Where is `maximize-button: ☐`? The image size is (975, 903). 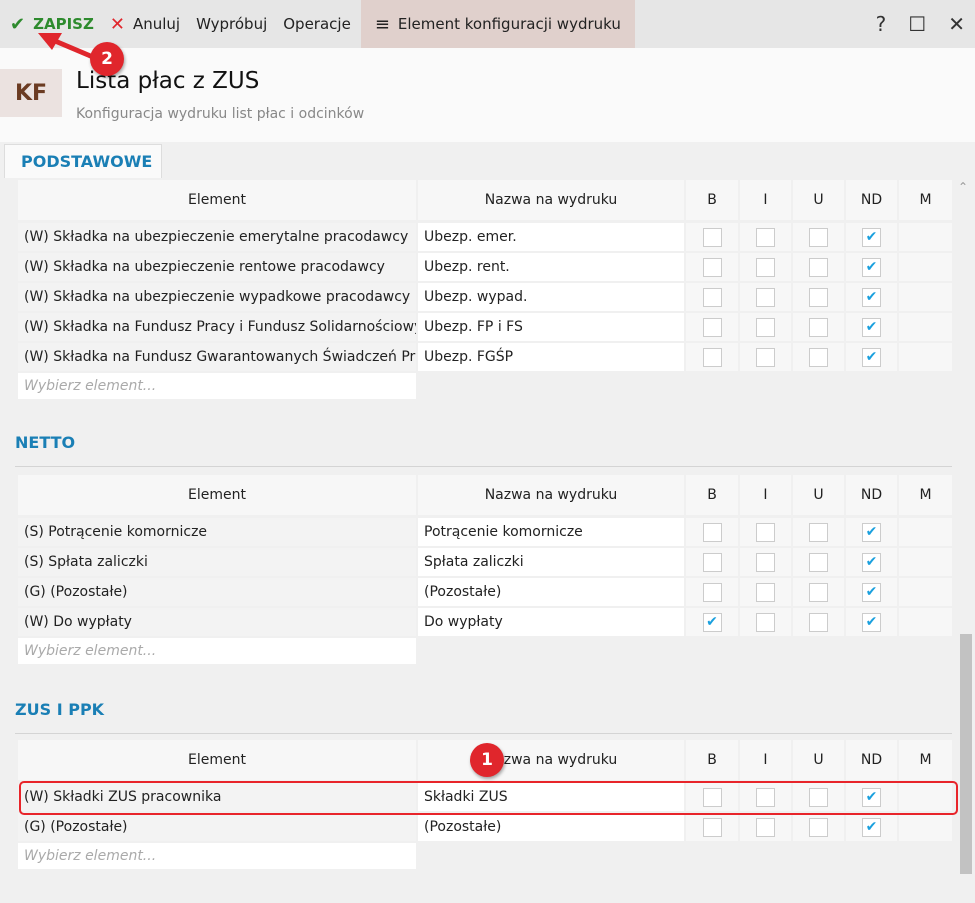
maximize-button: ☐ is located at coordinates (917, 24).